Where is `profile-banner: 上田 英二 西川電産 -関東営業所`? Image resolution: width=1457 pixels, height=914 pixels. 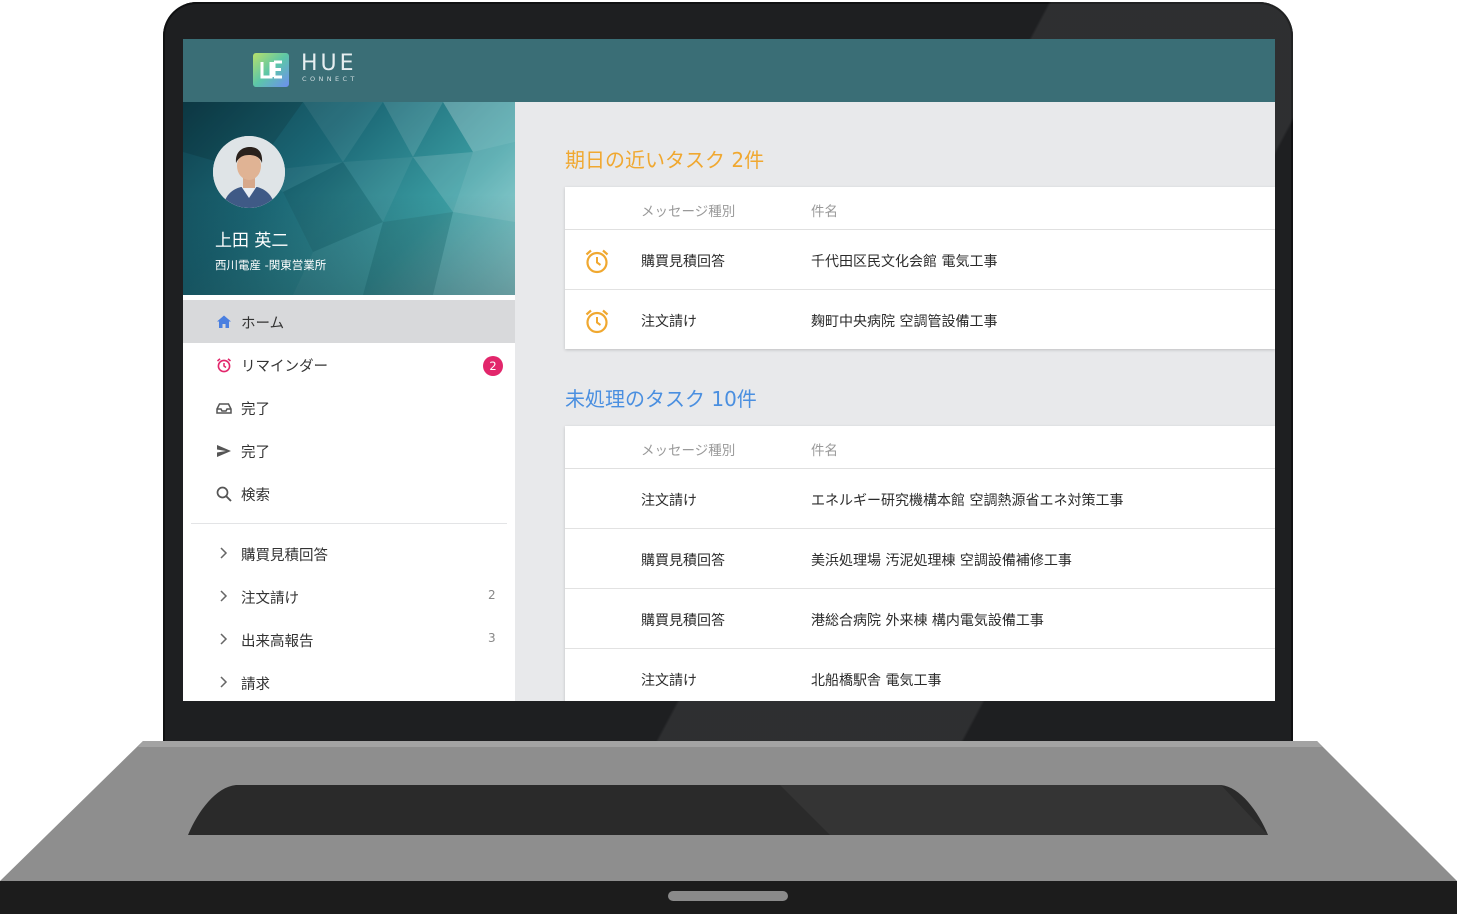
profile-banner: 上田 英二 西川電産 -関東営業所 is located at coordinates (349, 198).